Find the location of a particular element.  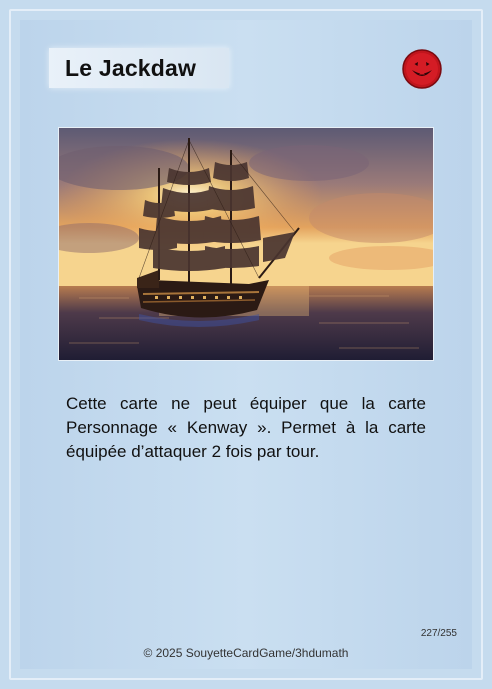

card-number: 227/255 is located at coordinates (438, 633).